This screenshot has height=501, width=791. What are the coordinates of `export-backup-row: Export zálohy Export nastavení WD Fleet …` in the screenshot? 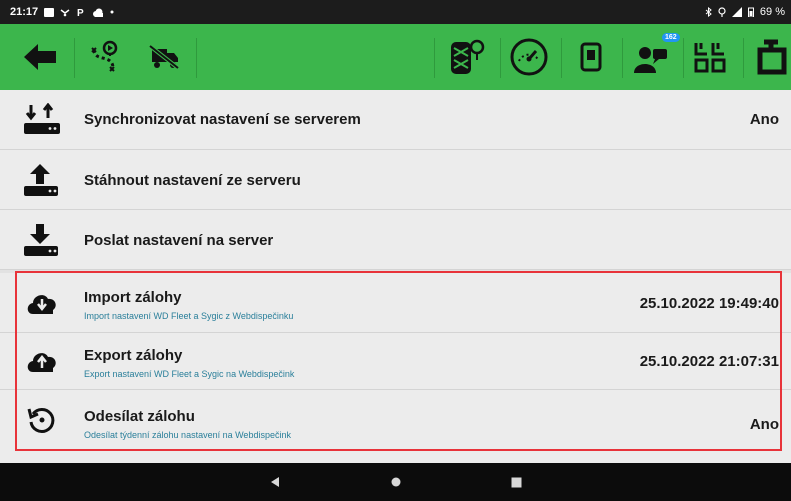 It's located at (395, 361).